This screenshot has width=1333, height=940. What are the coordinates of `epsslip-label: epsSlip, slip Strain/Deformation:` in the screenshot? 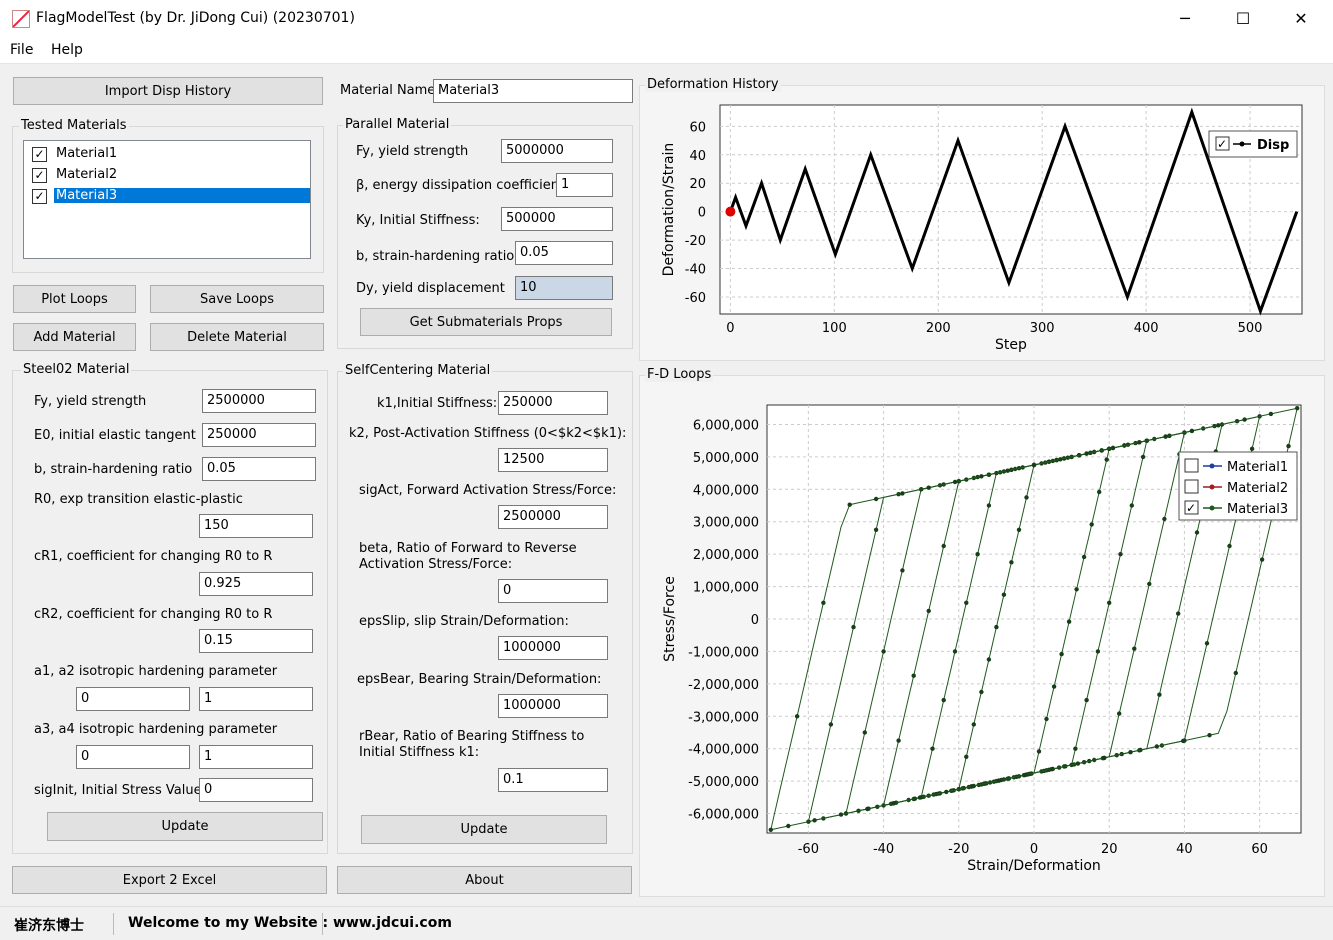 It's located at (464, 621).